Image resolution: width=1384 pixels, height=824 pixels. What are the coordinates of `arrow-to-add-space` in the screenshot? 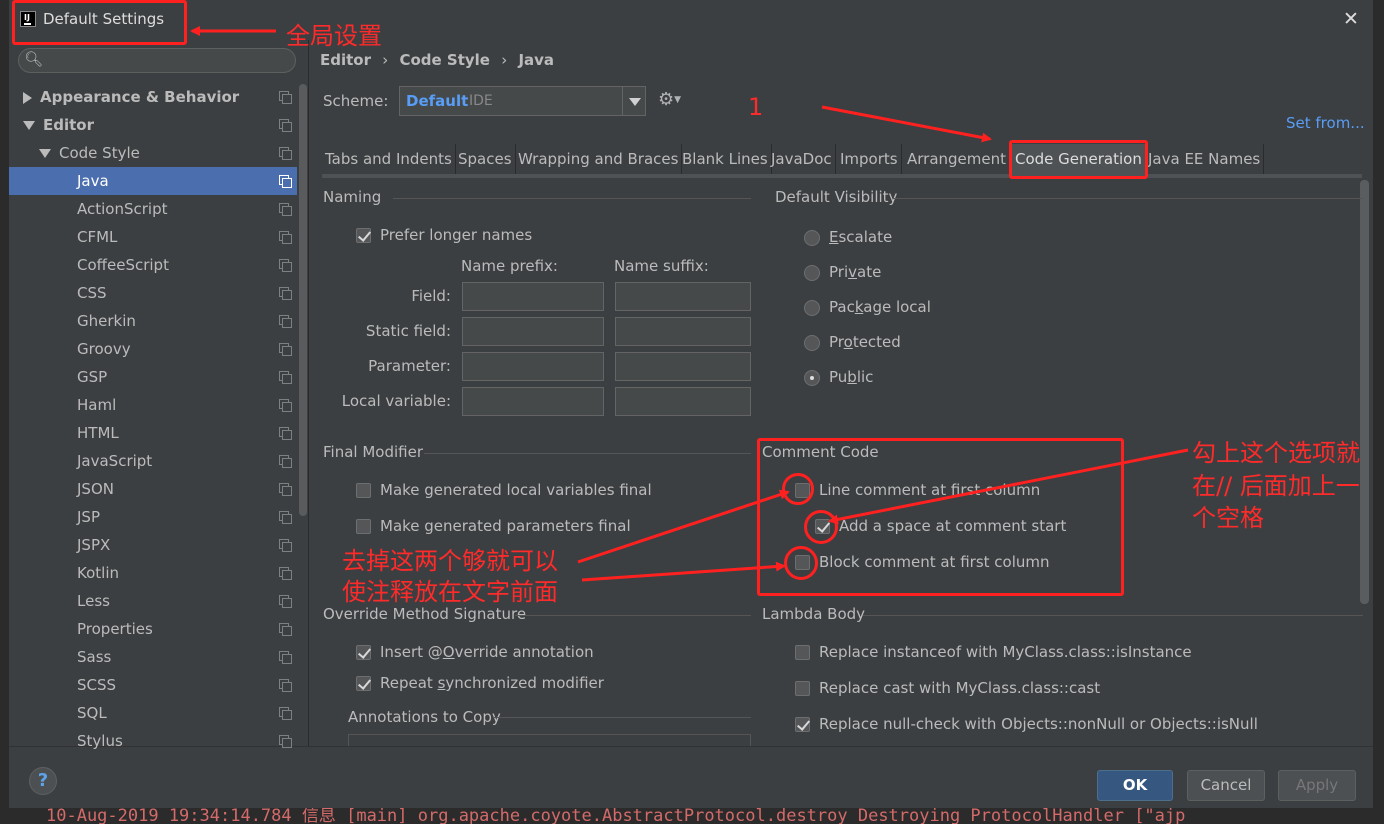 It's located at (1008, 486).